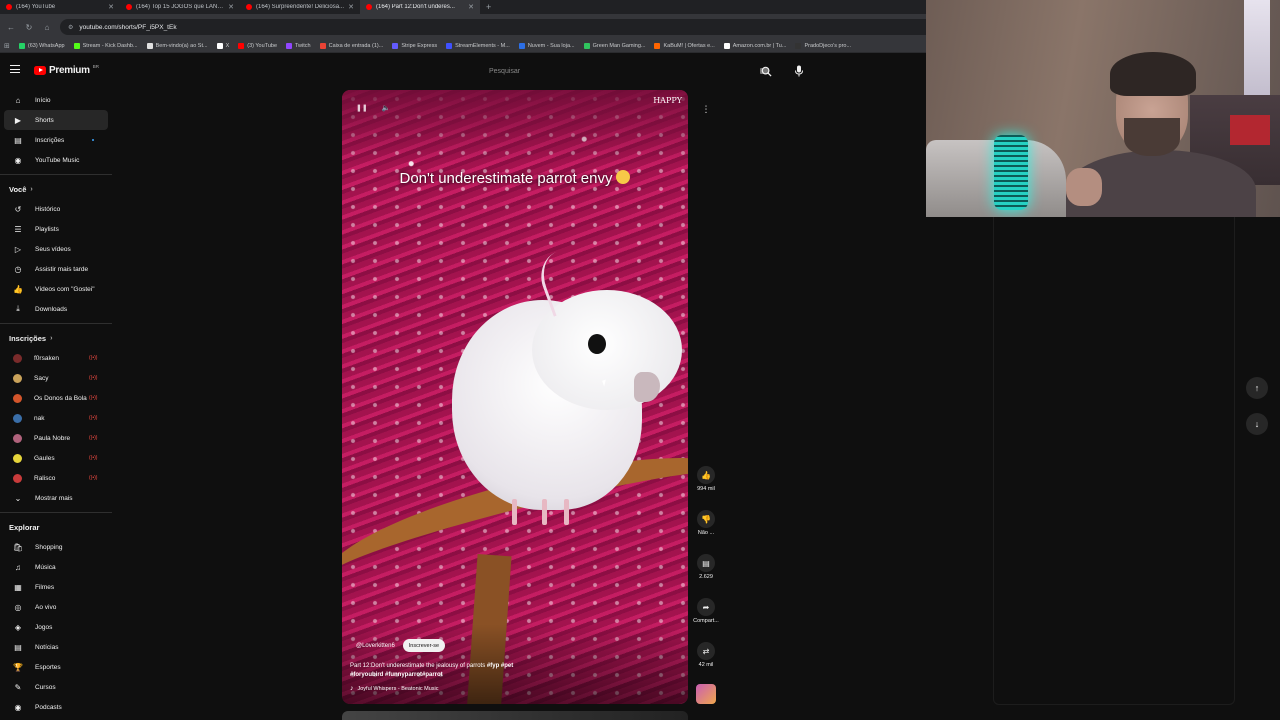  What do you see at coordinates (45, 587) in the screenshot?
I see `sidebar-item-label: Filmes` at bounding box center [45, 587].